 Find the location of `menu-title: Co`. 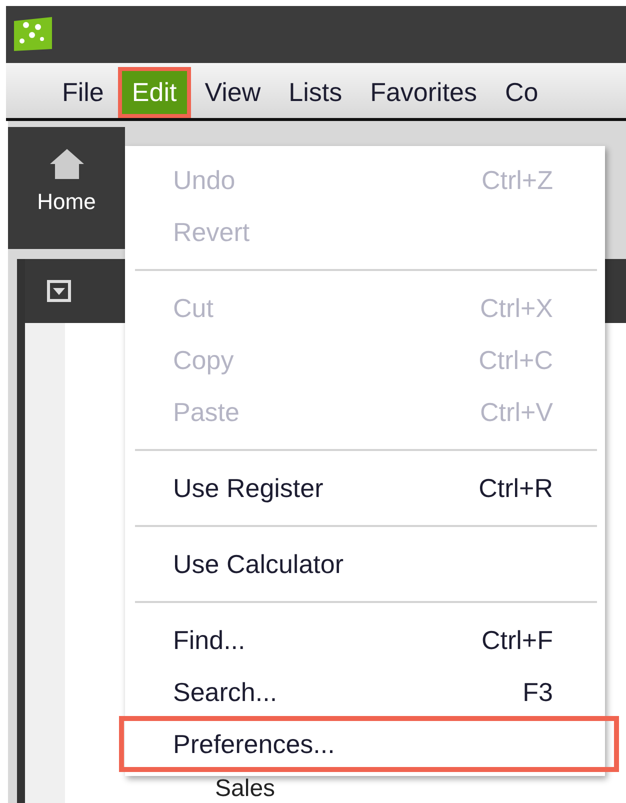

menu-title: Co is located at coordinates (521, 92).